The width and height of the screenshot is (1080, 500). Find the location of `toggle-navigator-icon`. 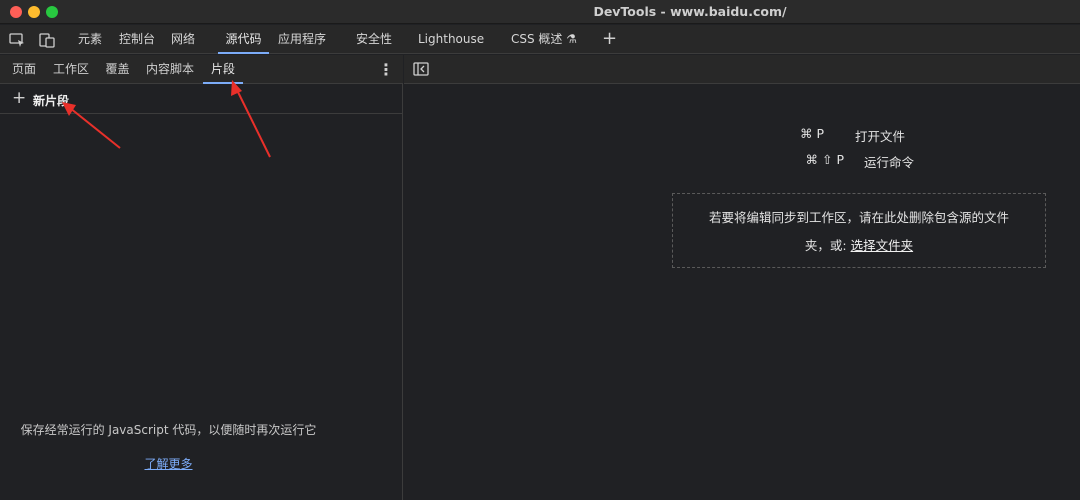

toggle-navigator-icon is located at coordinates (421, 69).